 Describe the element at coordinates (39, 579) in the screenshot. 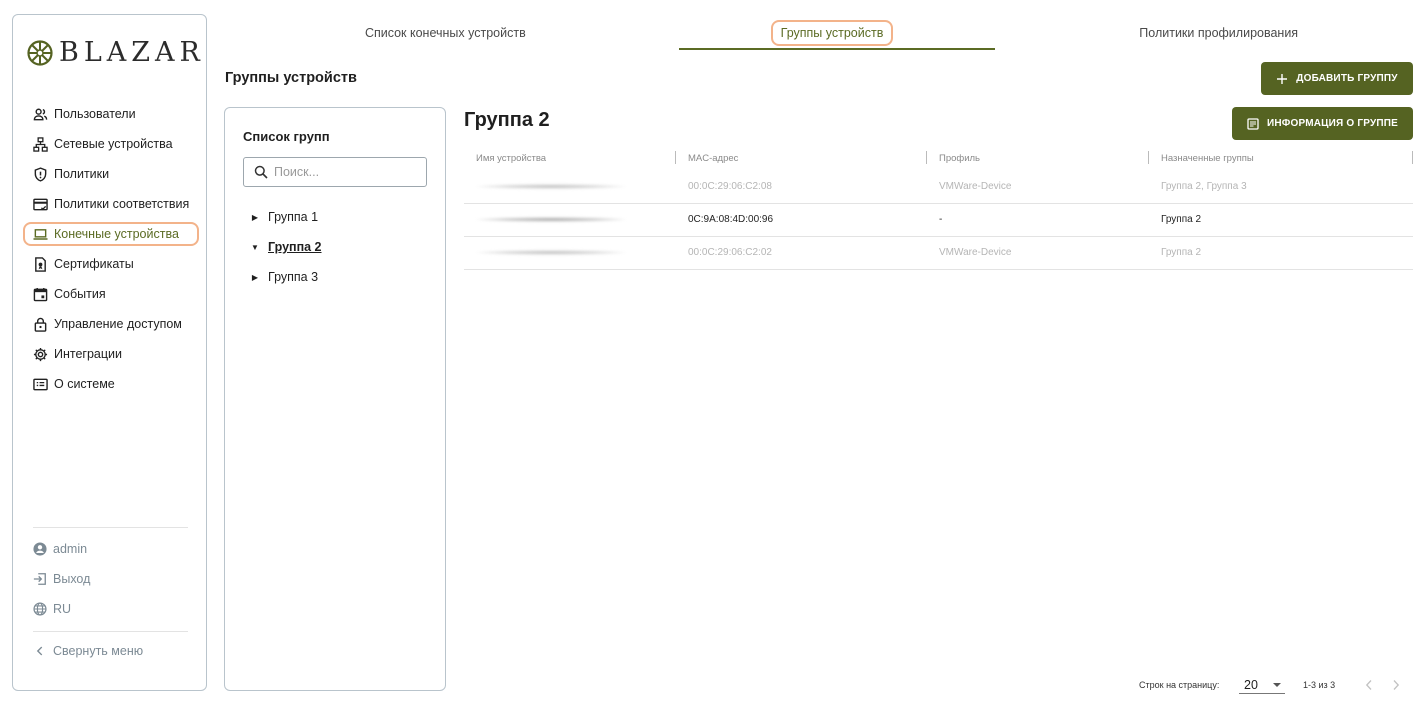

I see `logout-icon` at that location.